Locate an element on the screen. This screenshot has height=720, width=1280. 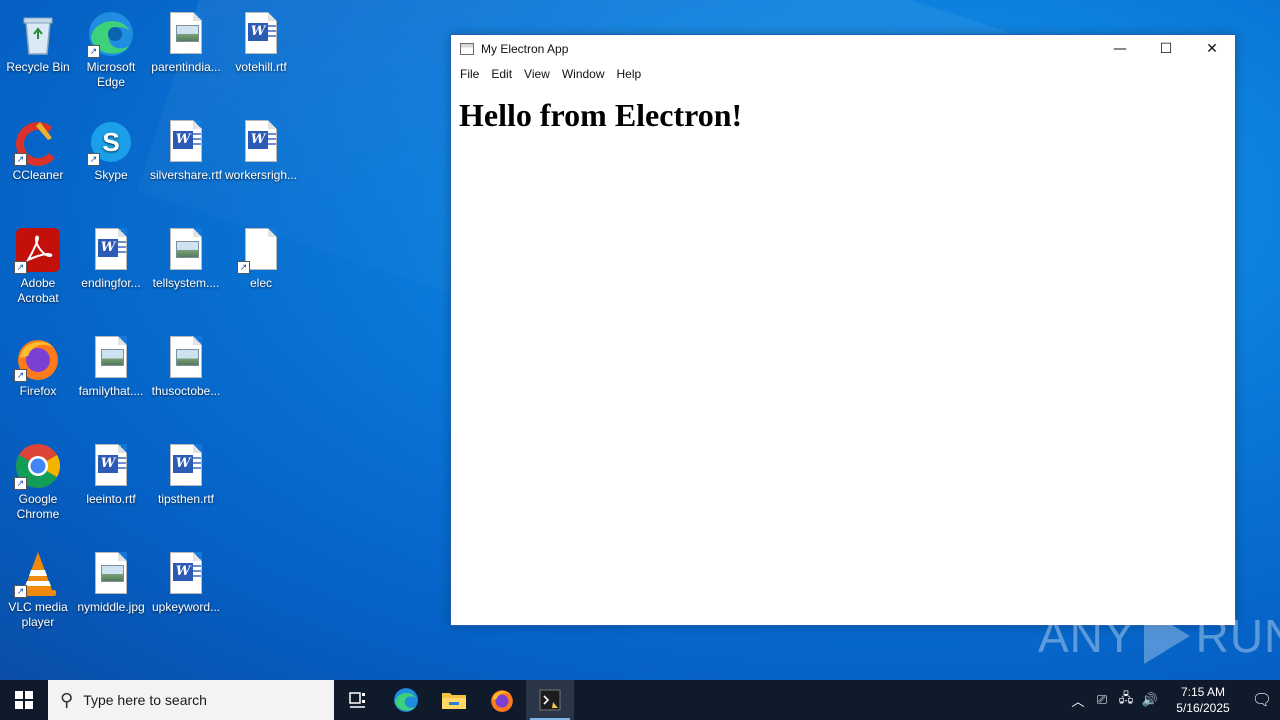
start-button is located at coordinates (24, 700).